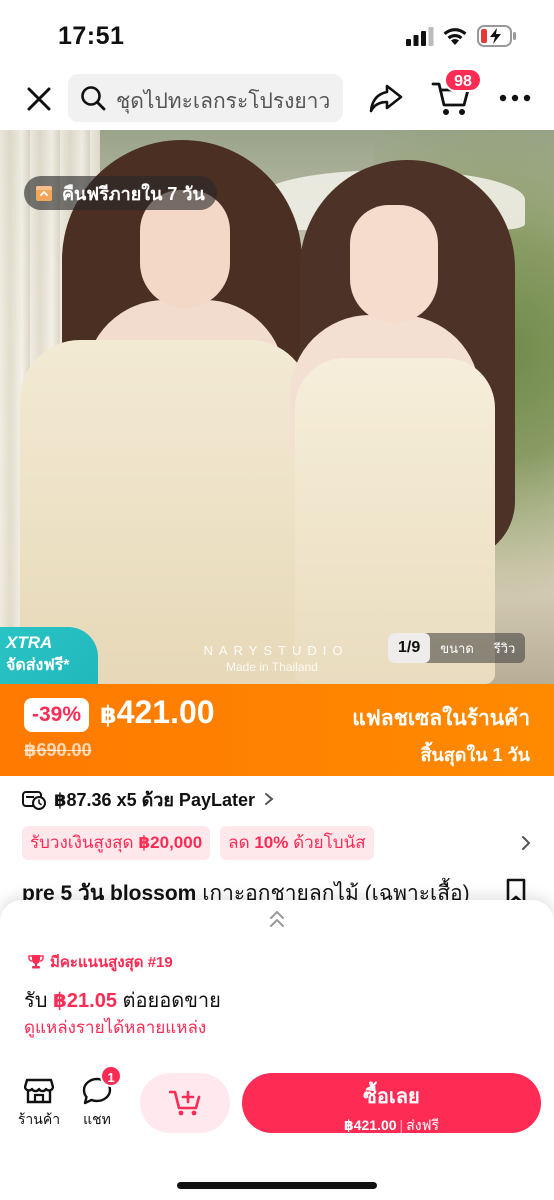 The width and height of the screenshot is (554, 1200). What do you see at coordinates (39, 1119) in the screenshot?
I see `shop-label: ร้านค้า` at bounding box center [39, 1119].